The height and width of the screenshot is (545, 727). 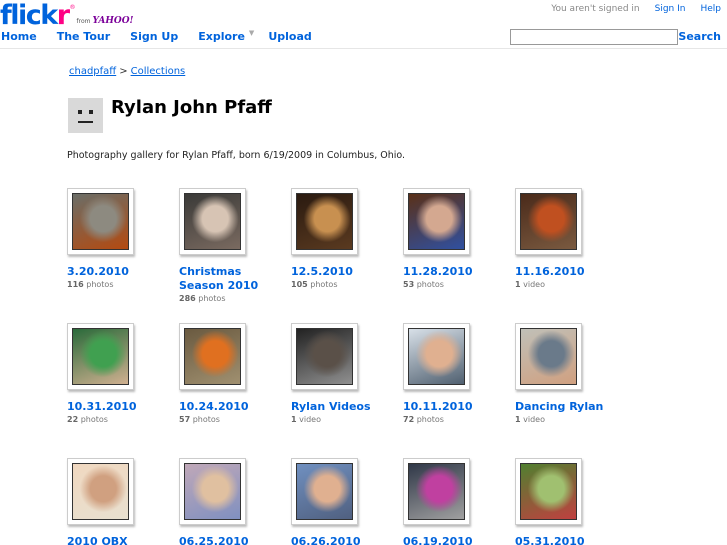 I want to click on header-divider, so click(x=363, y=48).